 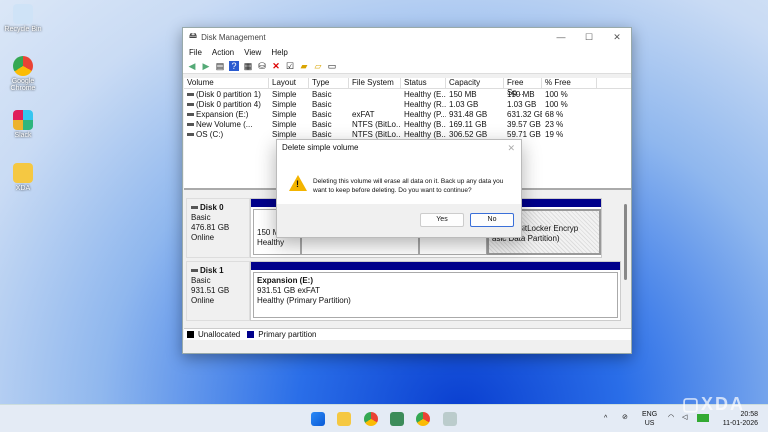 What do you see at coordinates (375, 83) in the screenshot?
I see `column-file-system: File System` at bounding box center [375, 83].